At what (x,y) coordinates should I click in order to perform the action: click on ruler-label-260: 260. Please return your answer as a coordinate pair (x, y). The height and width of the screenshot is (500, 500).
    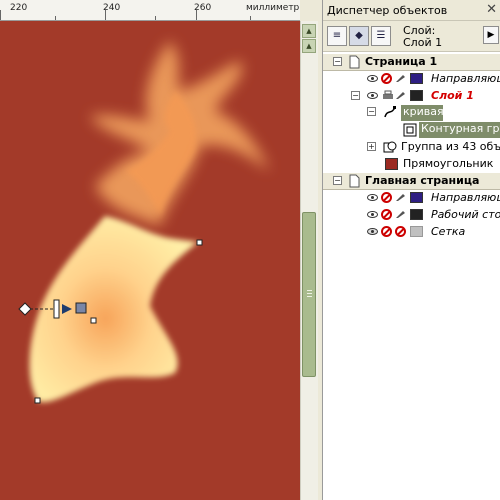
    Looking at the image, I should click on (203, 8).